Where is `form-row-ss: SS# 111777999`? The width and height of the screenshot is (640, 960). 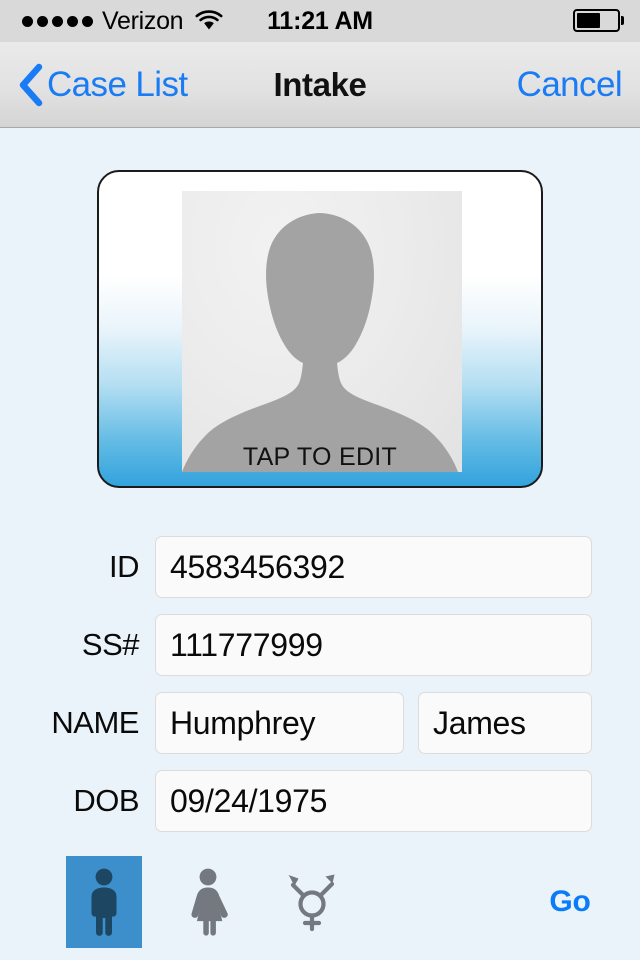
form-row-ss: SS# 111777999 is located at coordinates (320, 645).